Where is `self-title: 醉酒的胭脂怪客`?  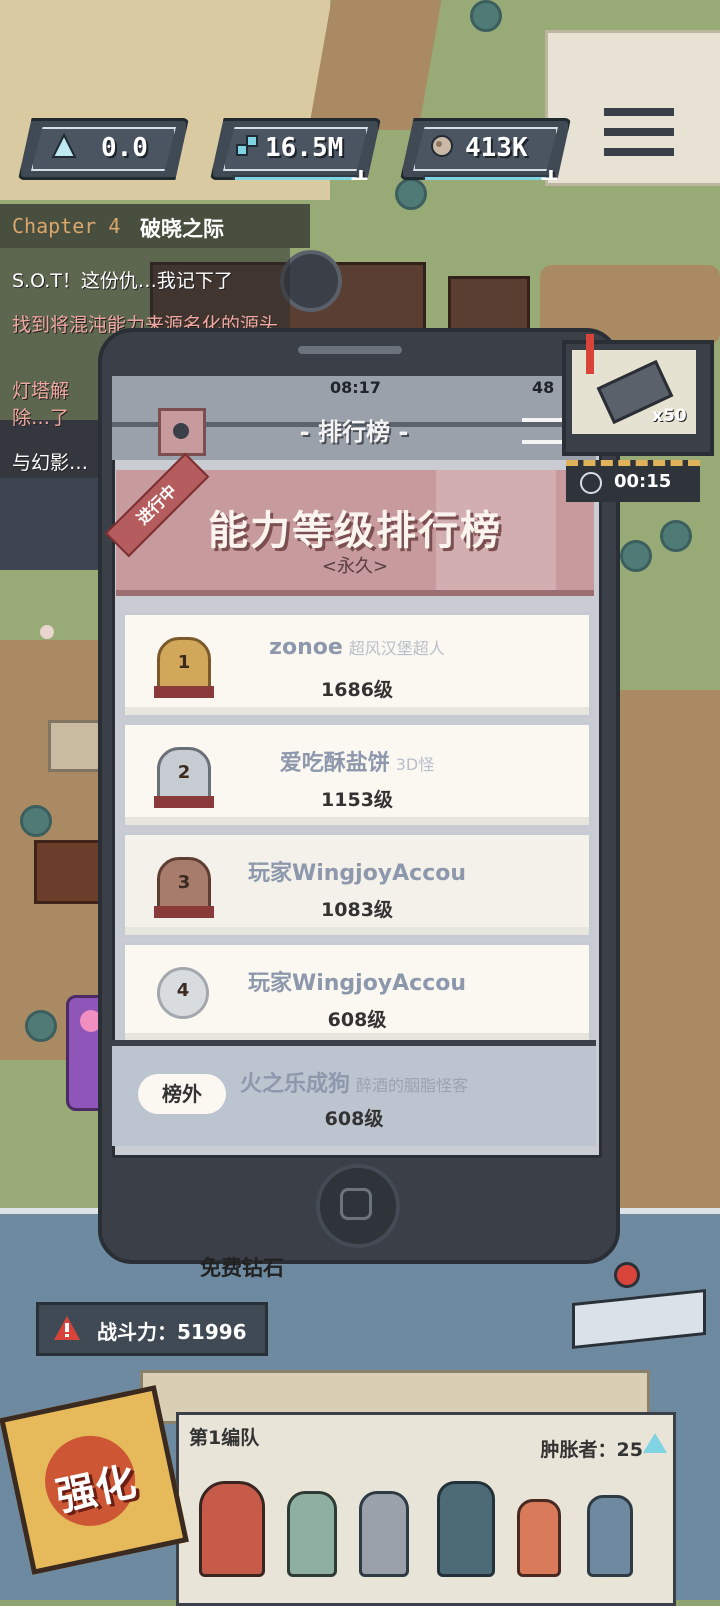 self-title: 醉酒的胭脂怪客 is located at coordinates (412, 1085).